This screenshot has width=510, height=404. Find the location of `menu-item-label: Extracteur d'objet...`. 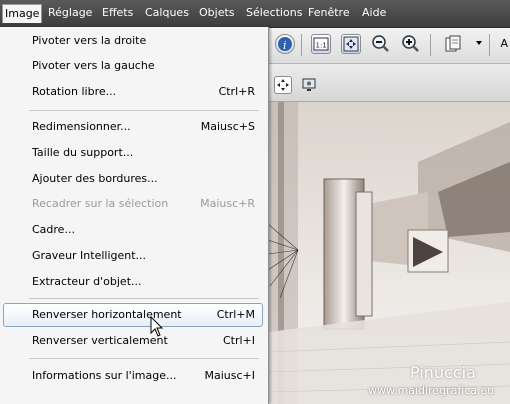

menu-item-label: Extracteur d'objet... is located at coordinates (87, 281).